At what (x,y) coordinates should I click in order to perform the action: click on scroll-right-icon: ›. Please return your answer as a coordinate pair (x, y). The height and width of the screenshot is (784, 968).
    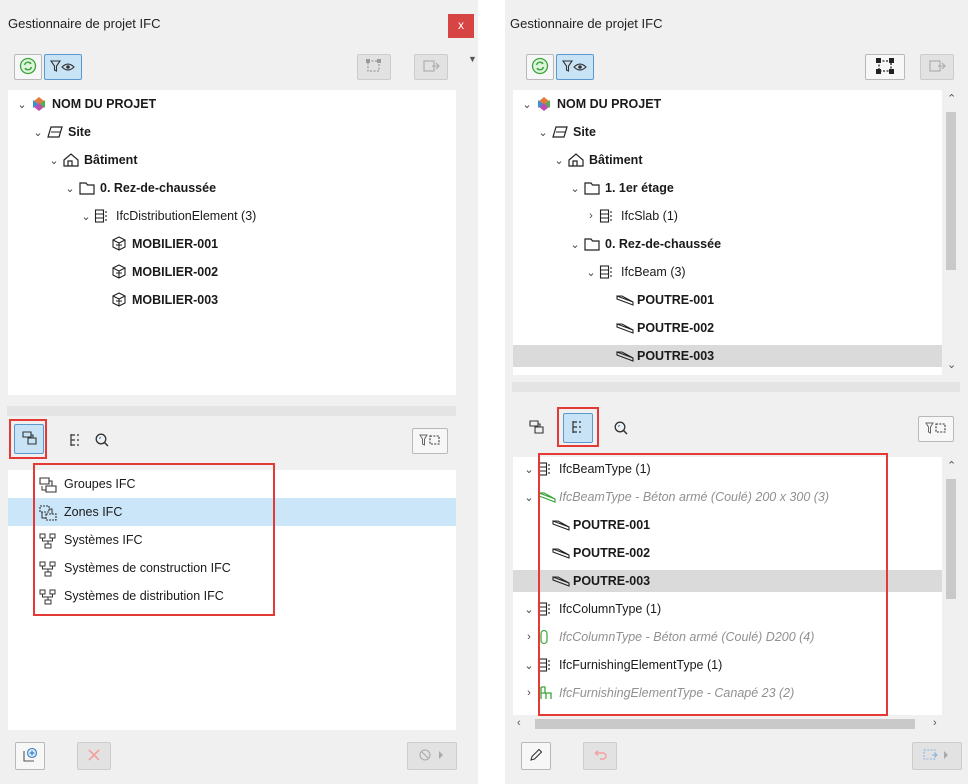
    Looking at the image, I should click on (935, 723).